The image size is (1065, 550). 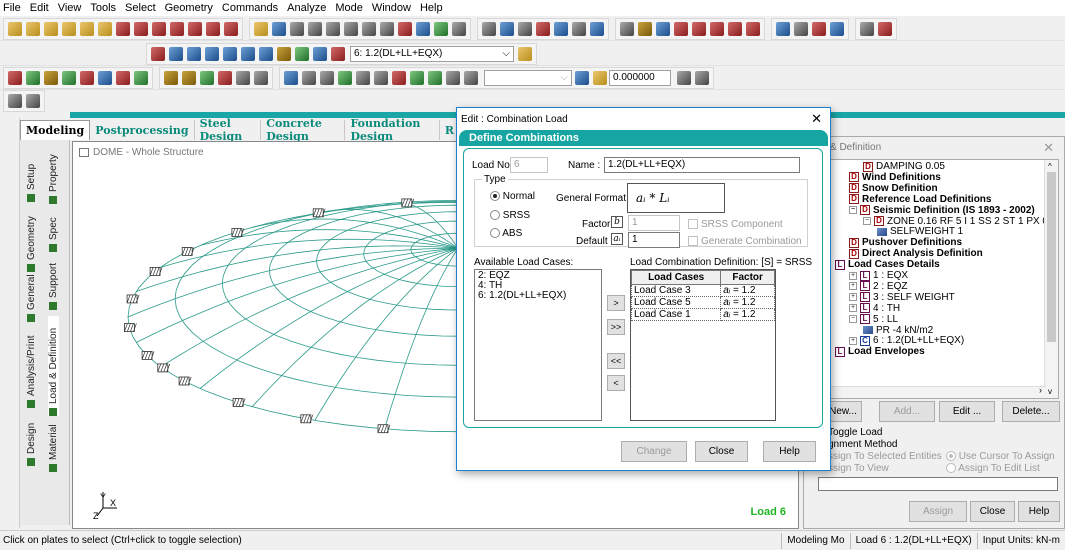 I want to click on help-icon, so click(x=600, y=77).